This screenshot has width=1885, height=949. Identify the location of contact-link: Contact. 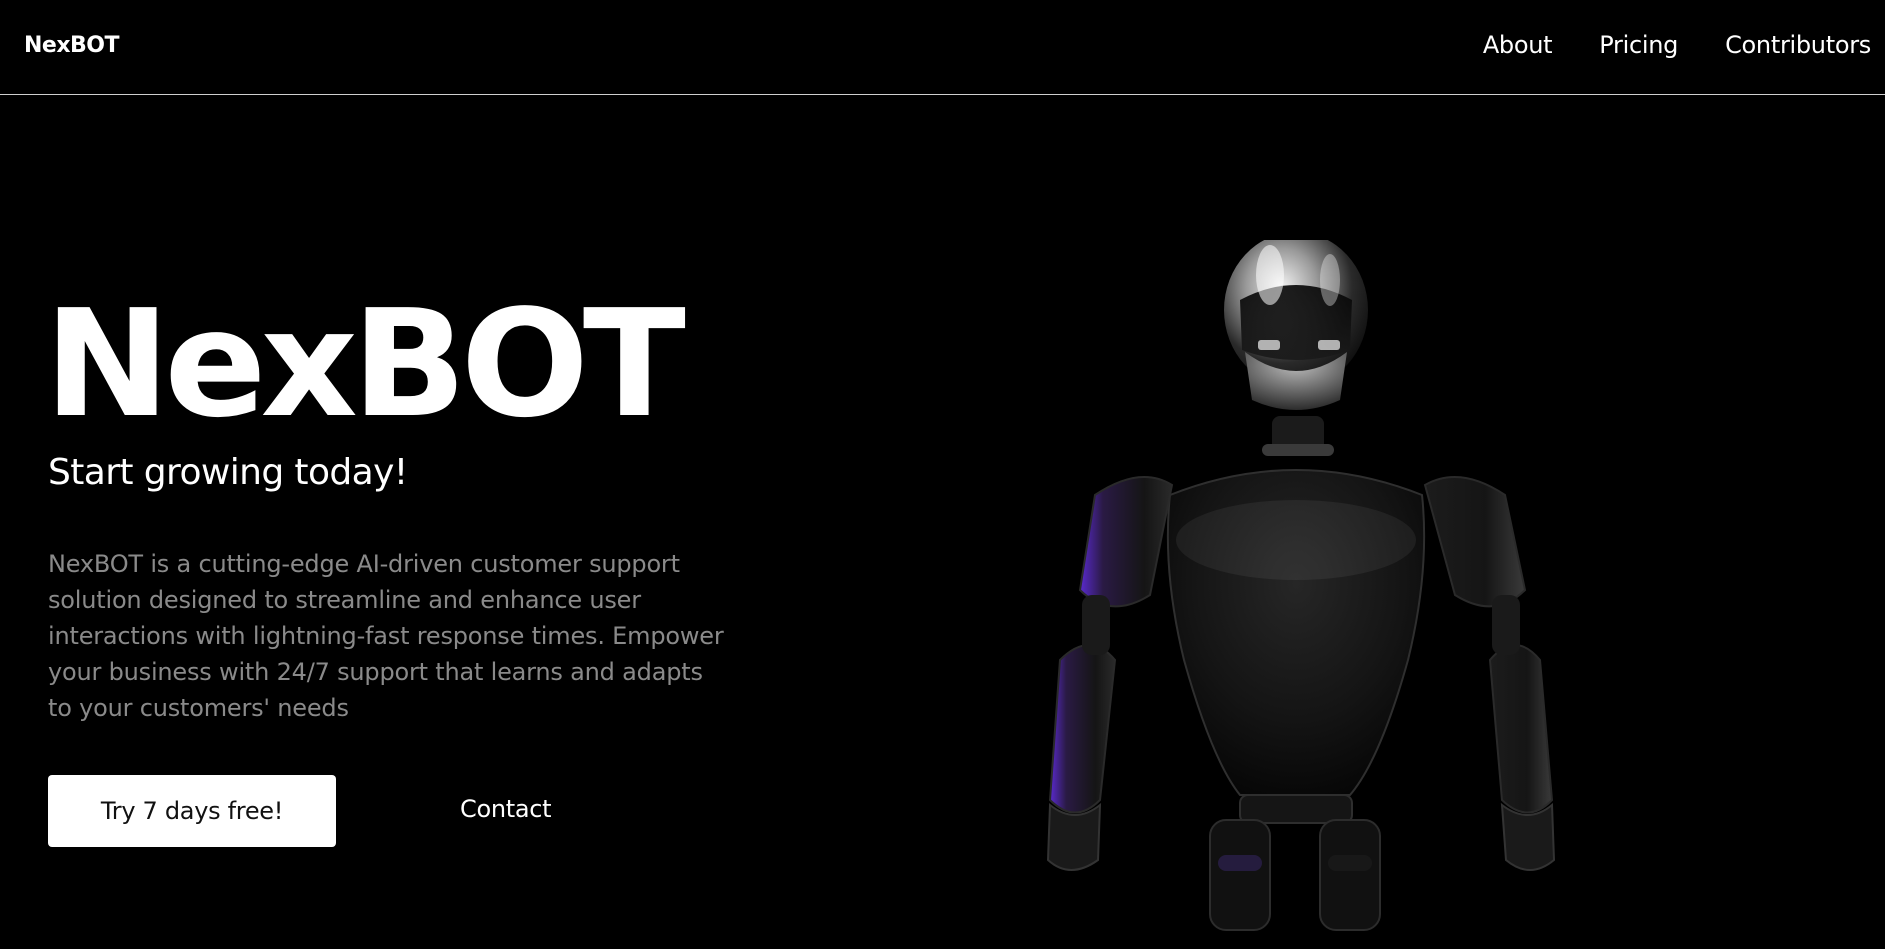
(506, 809).